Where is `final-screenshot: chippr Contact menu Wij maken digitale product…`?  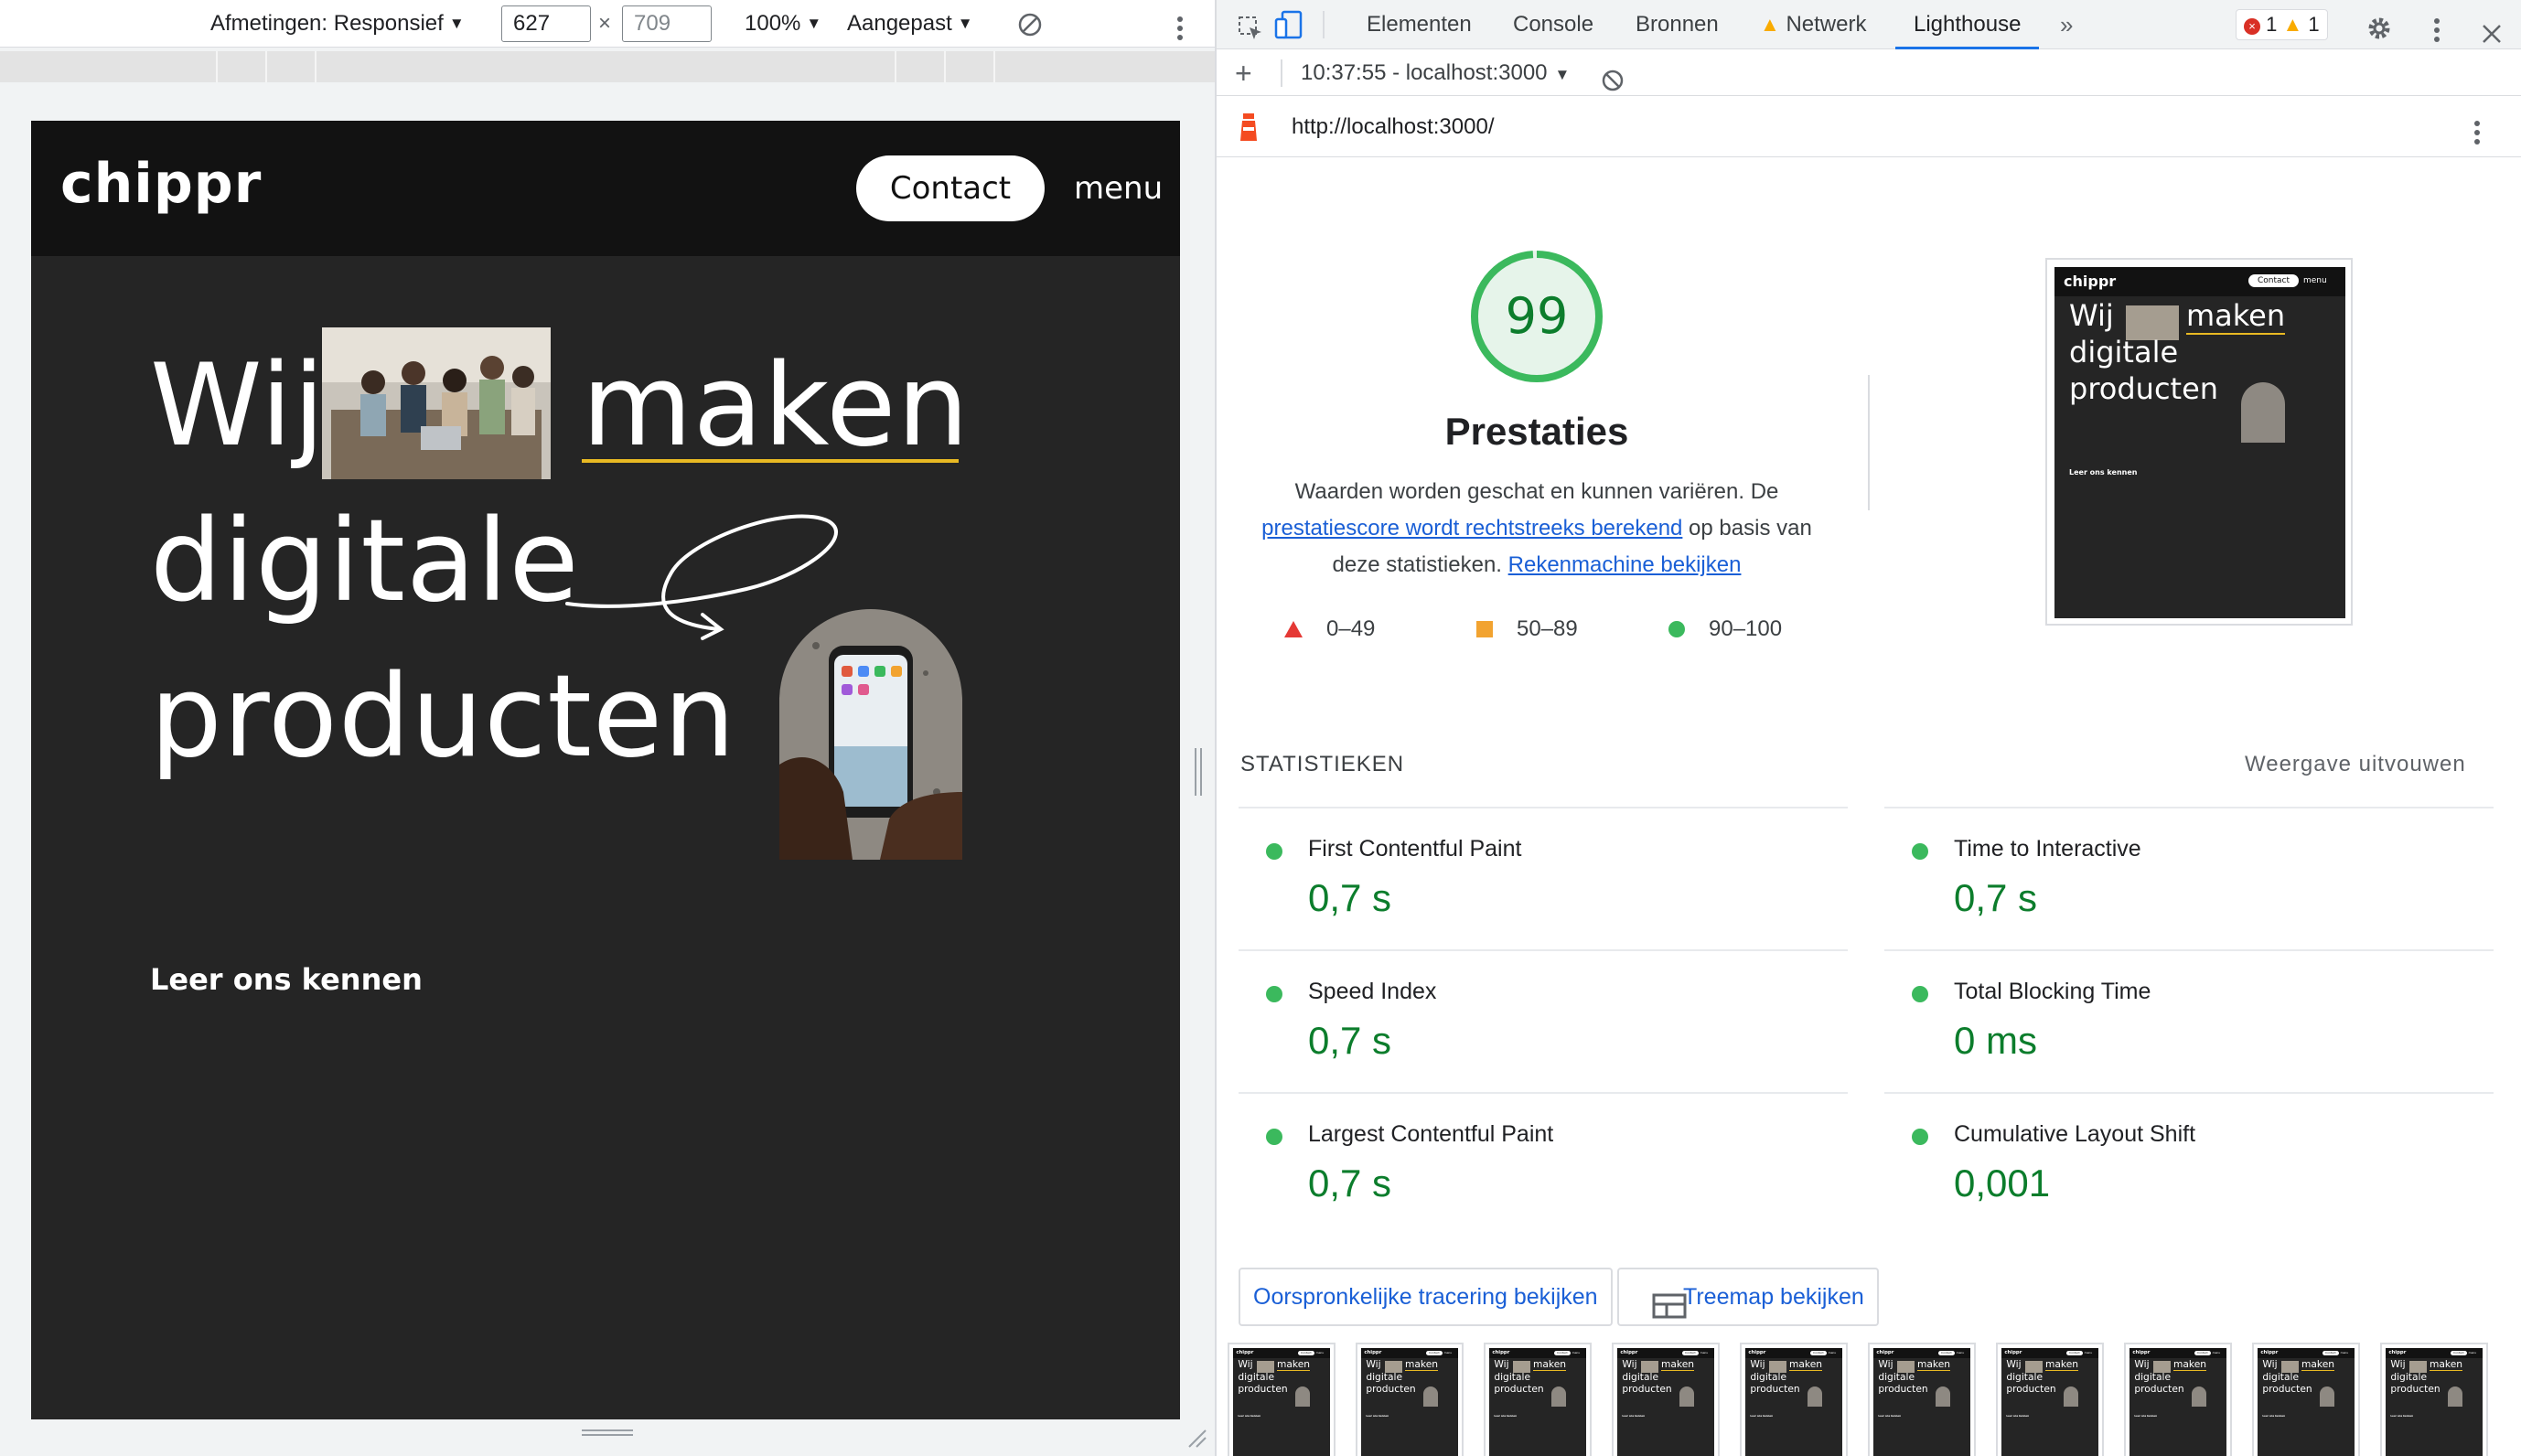
final-screenshot: chippr Contact menu Wij maken digitale product… is located at coordinates (2199, 442).